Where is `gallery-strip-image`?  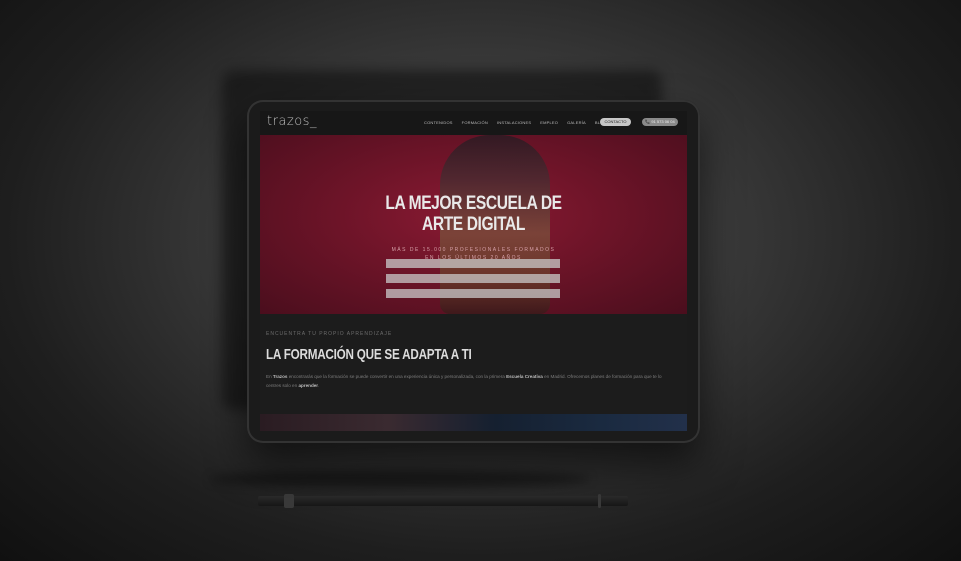 gallery-strip-image is located at coordinates (473, 422).